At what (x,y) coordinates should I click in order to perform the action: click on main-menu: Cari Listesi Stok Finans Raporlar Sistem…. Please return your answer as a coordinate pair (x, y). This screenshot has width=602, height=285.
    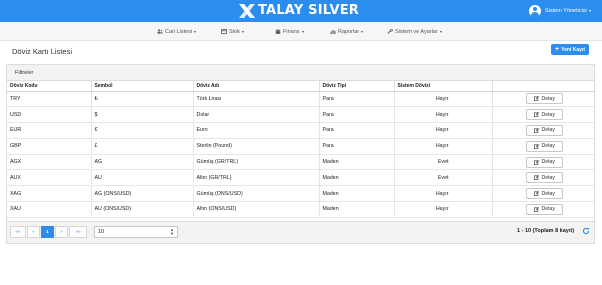
    Looking at the image, I should click on (301, 31).